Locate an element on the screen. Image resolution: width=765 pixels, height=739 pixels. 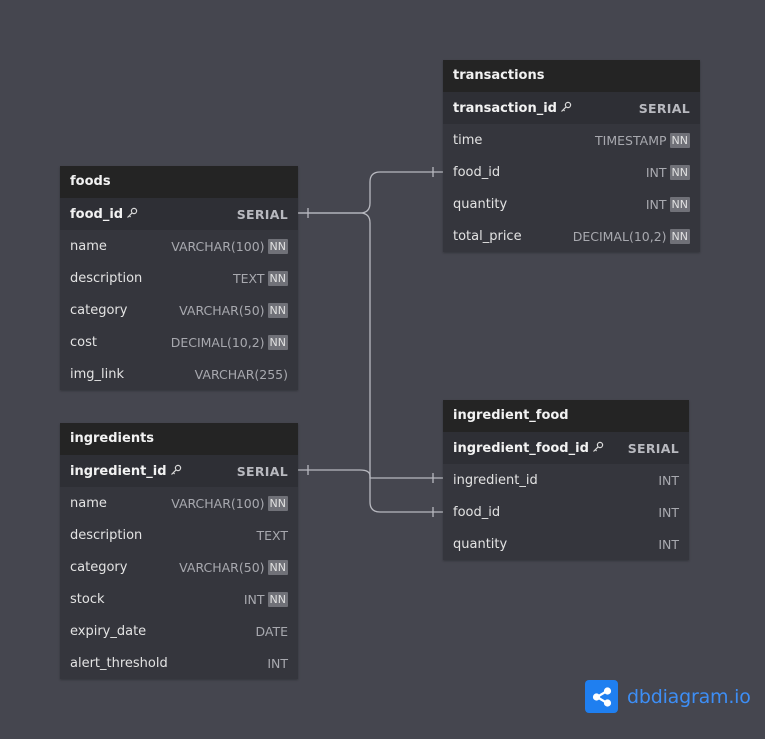
field-name-wrap: transaction_id is located at coordinates (512, 108).